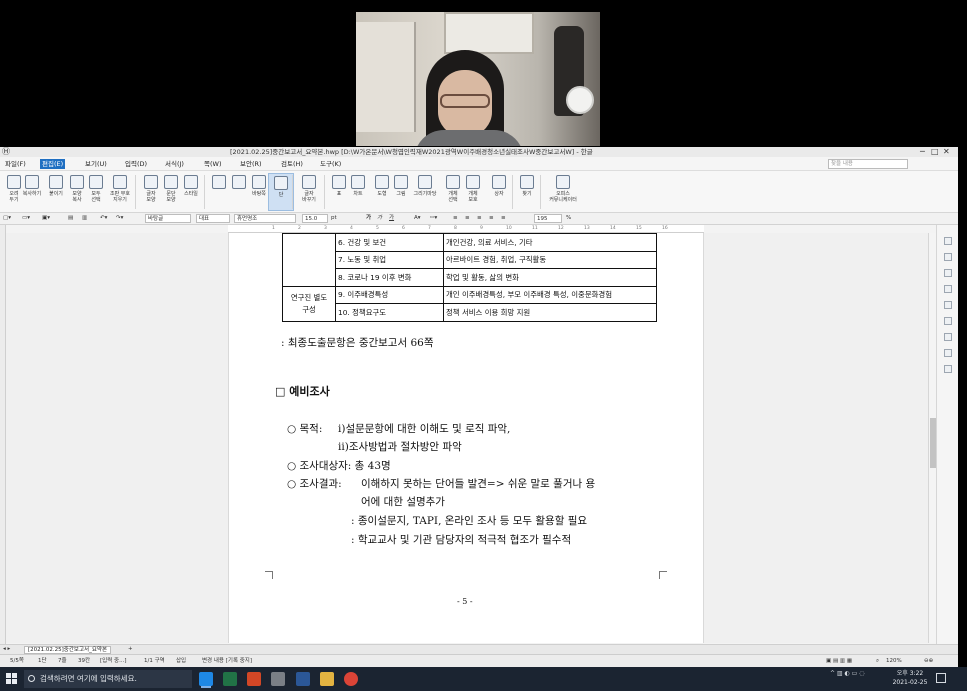 This screenshot has height=691, width=967. Describe the element at coordinates (206, 679) in the screenshot. I see `hwp-taskbar-app` at that location.